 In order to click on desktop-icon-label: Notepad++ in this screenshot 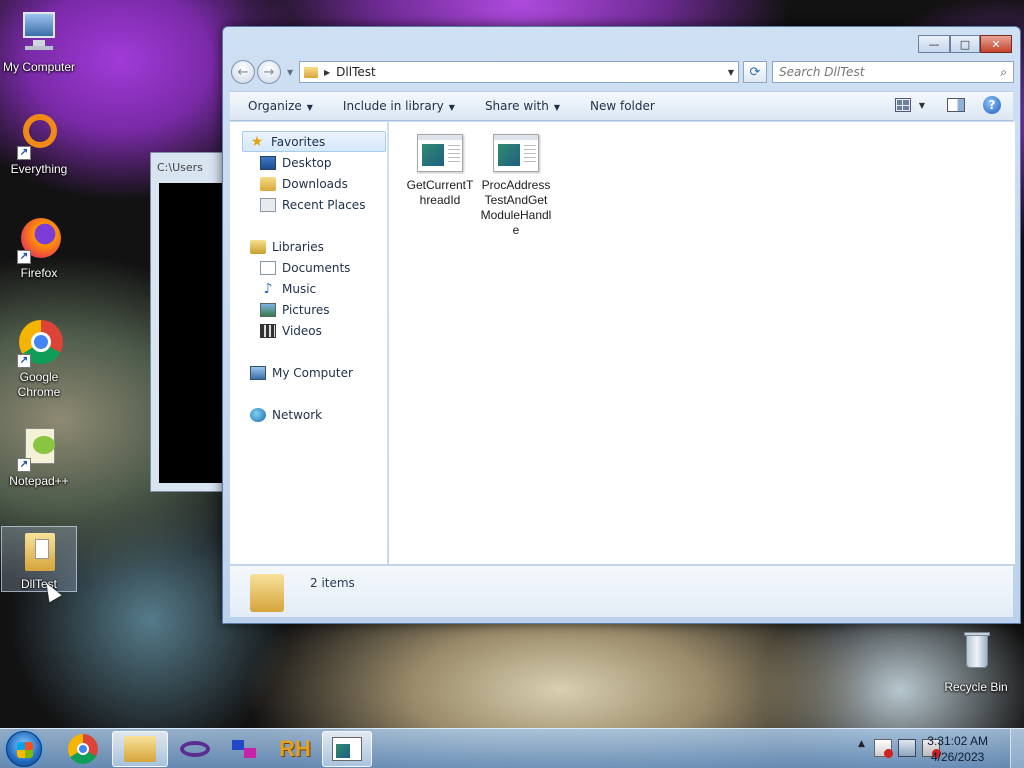, I will do `click(39, 481)`.